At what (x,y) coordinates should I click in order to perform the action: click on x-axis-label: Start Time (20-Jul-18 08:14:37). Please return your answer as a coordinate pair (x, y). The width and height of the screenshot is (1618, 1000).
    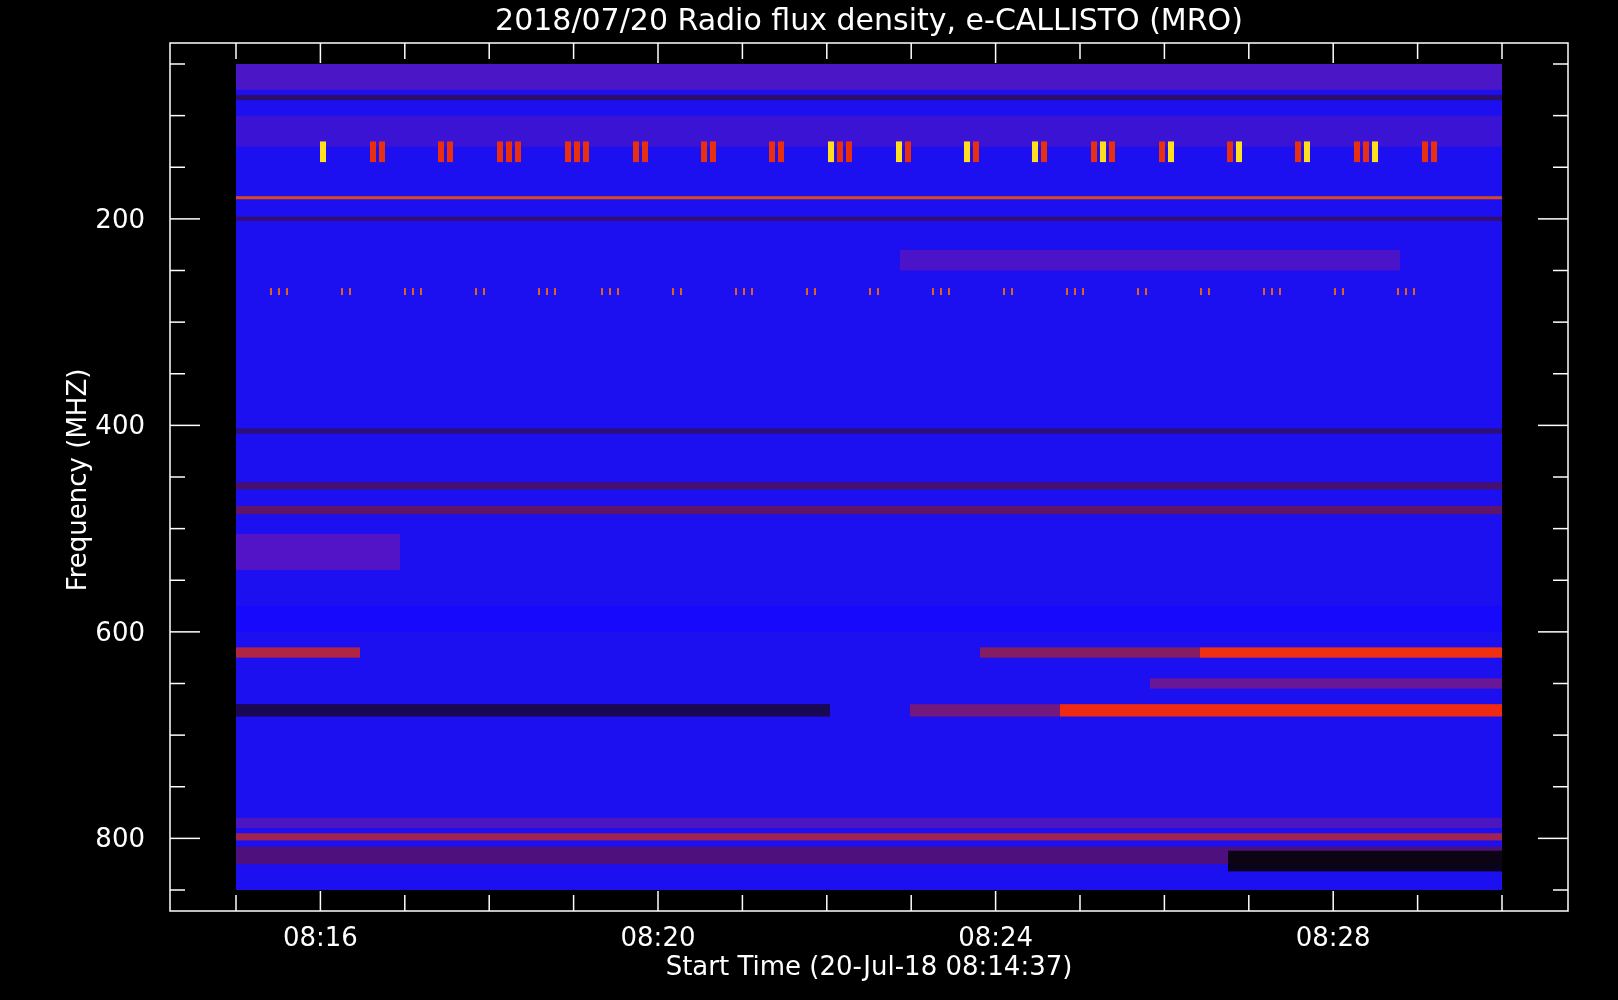
    Looking at the image, I should click on (869, 966).